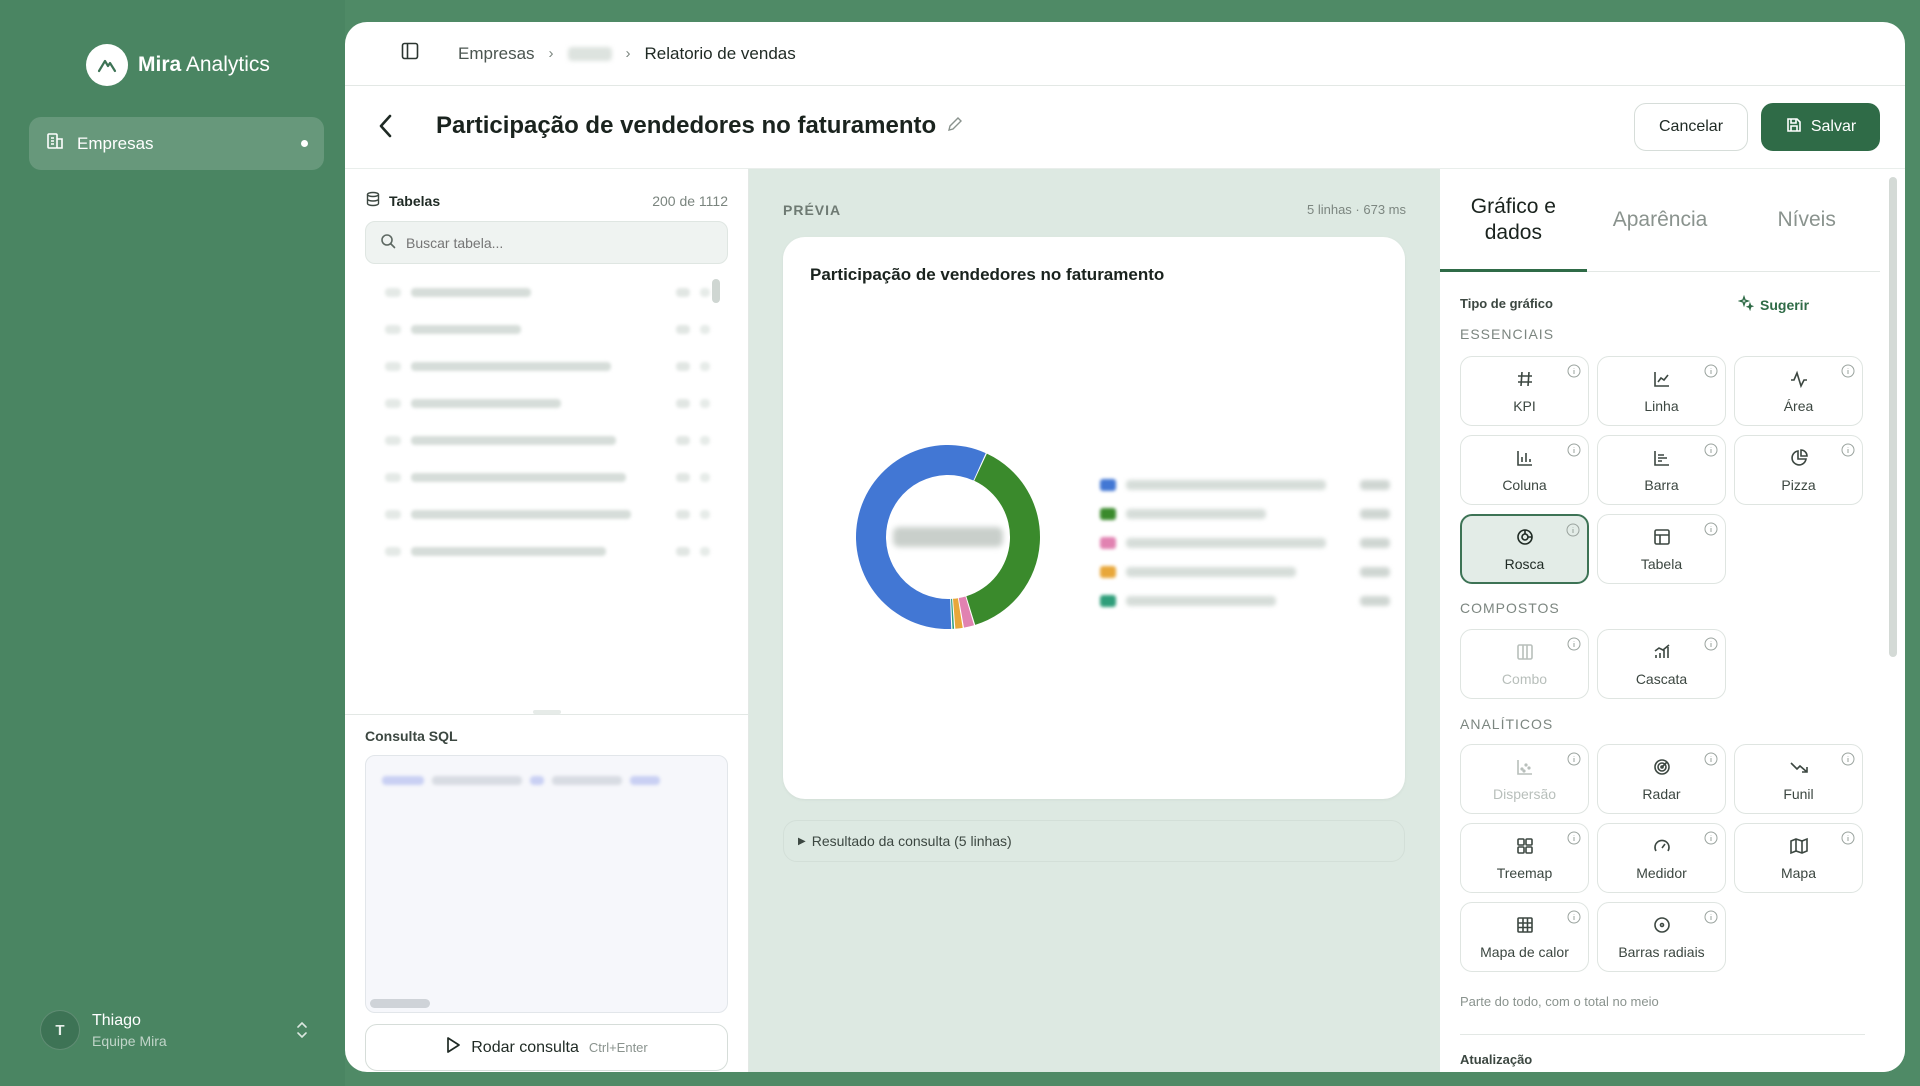  I want to click on chart-type-label: Pizza, so click(1798, 484).